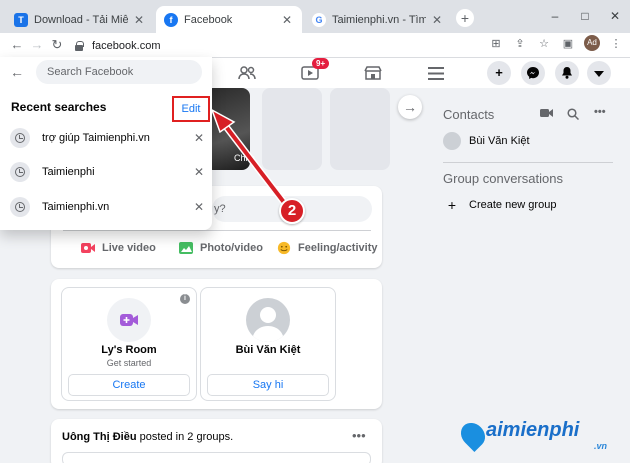 The image size is (630, 463). I want to click on share-icon: ⇪, so click(520, 43).